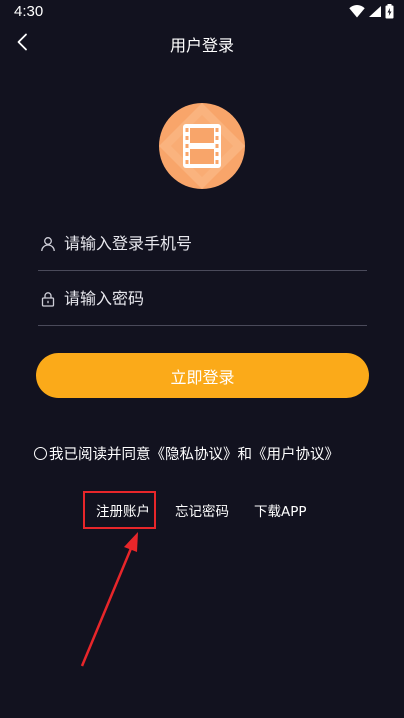 The image size is (404, 718). Describe the element at coordinates (295, 453) in the screenshot. I see `user-agreement-link: 《用户协议》` at that location.